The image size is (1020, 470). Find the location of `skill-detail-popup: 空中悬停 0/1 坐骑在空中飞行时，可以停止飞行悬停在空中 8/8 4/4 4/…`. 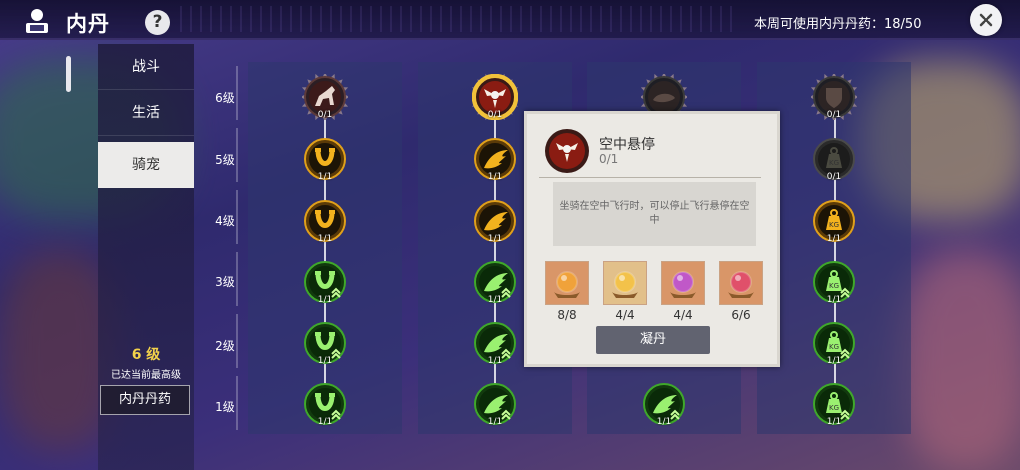

skill-detail-popup: 空中悬停 0/1 坐骑在空中飞行时，可以停止飞行悬停在空中 8/8 4/4 4/… is located at coordinates (652, 239).